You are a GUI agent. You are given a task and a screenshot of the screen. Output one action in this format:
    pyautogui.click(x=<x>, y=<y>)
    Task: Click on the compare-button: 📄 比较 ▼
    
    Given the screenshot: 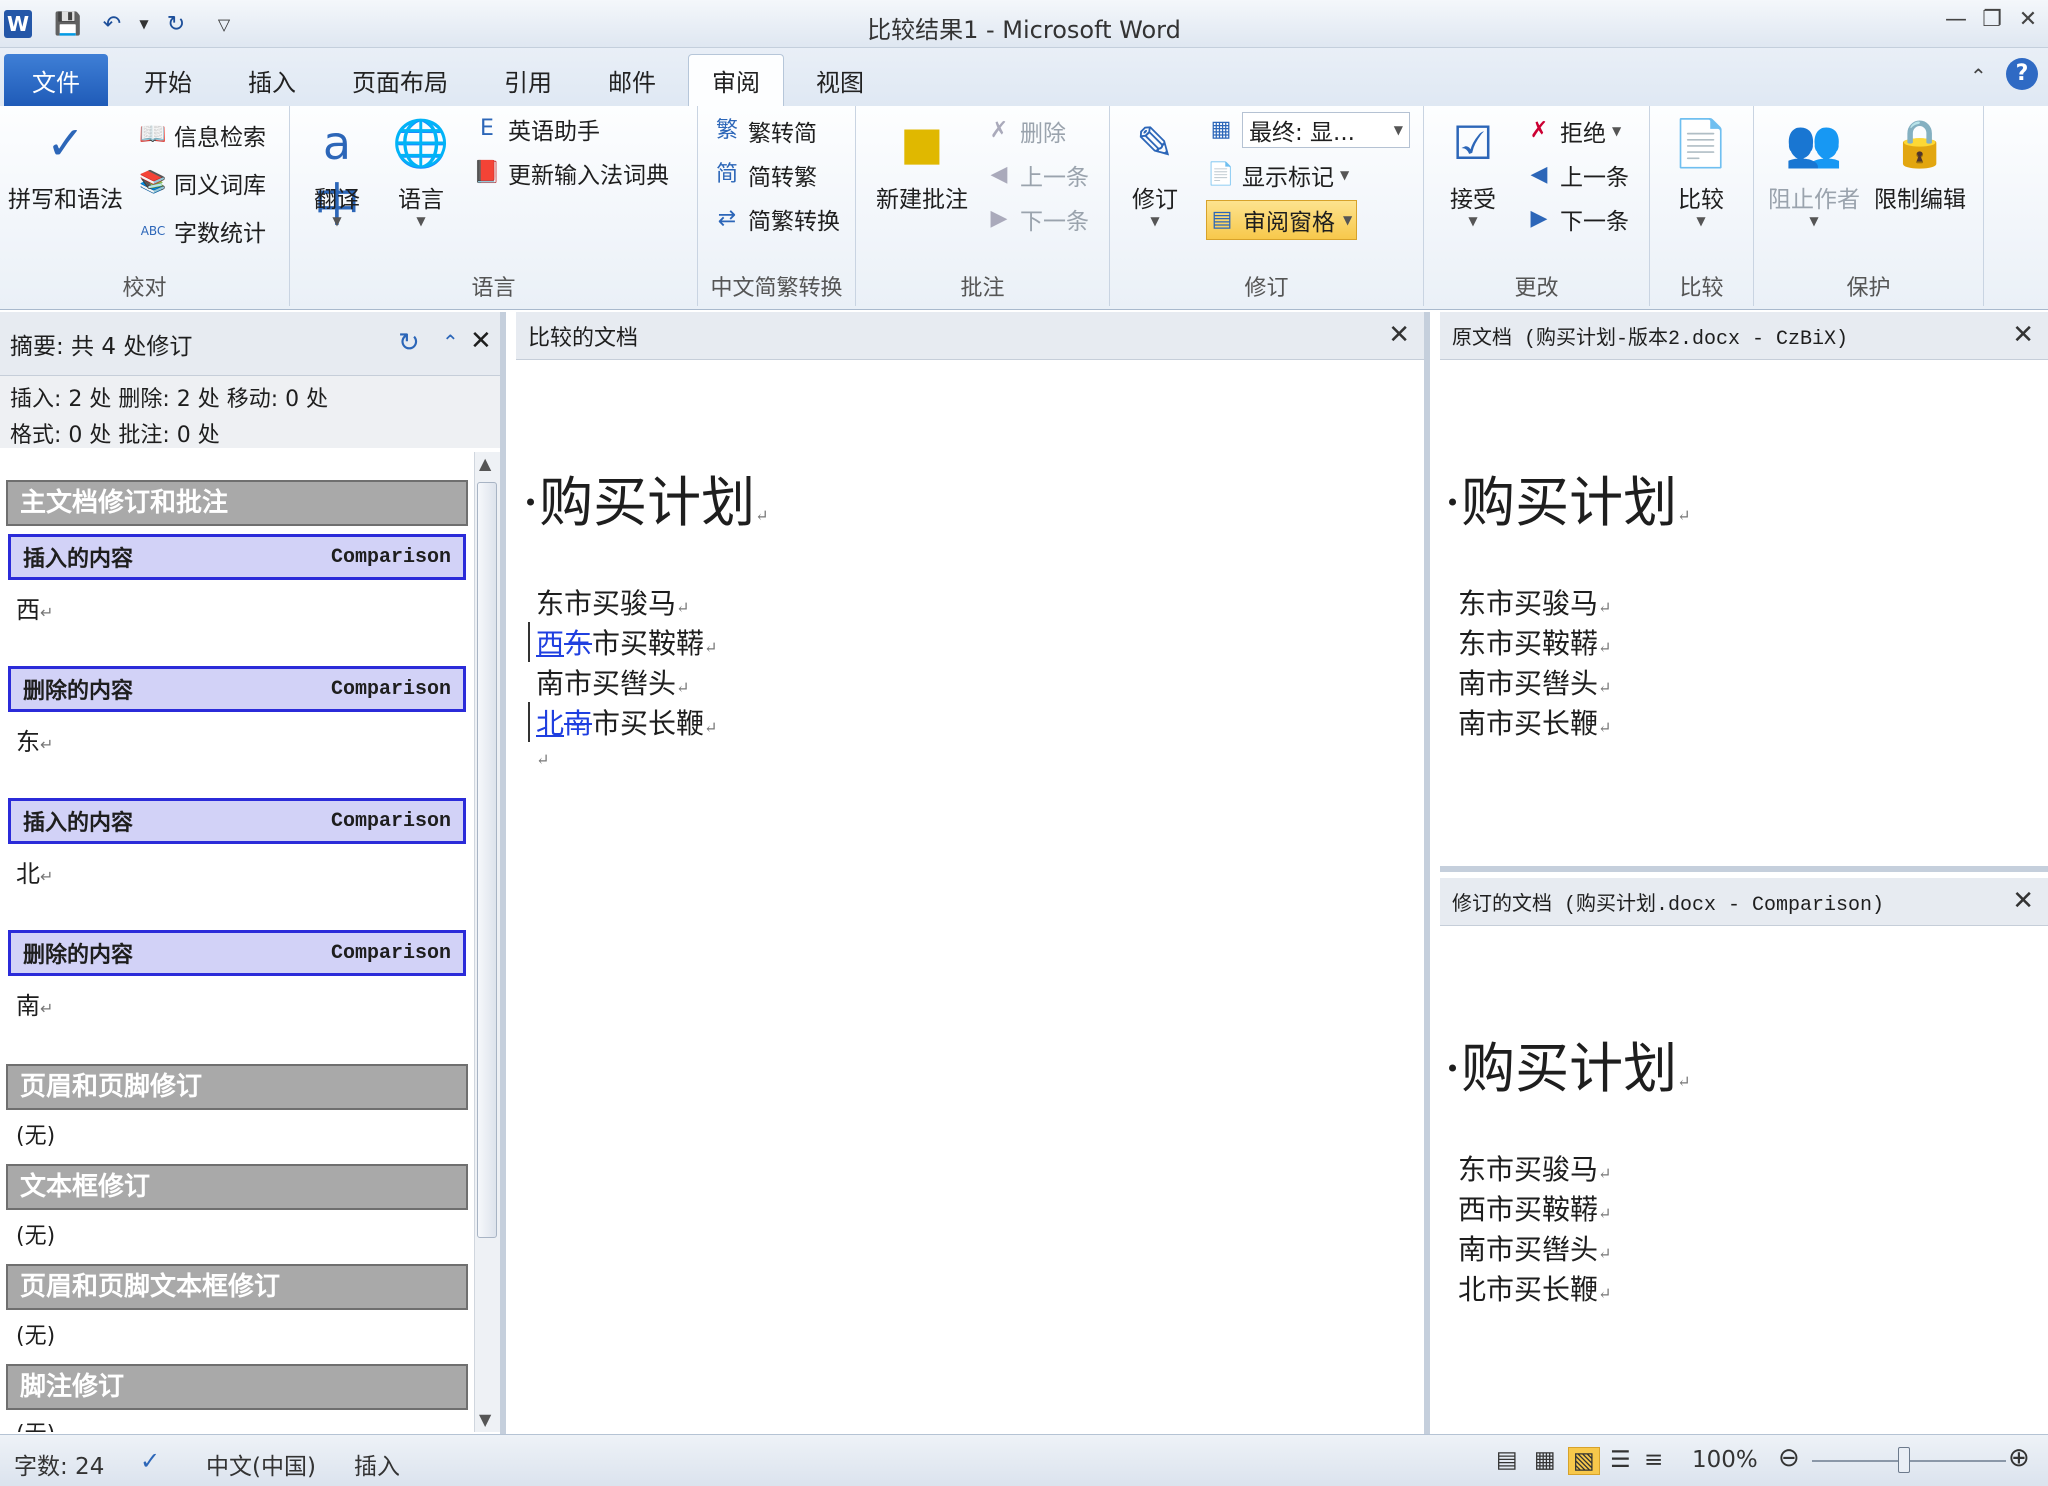 What is the action you would take?
    pyautogui.click(x=1701, y=170)
    